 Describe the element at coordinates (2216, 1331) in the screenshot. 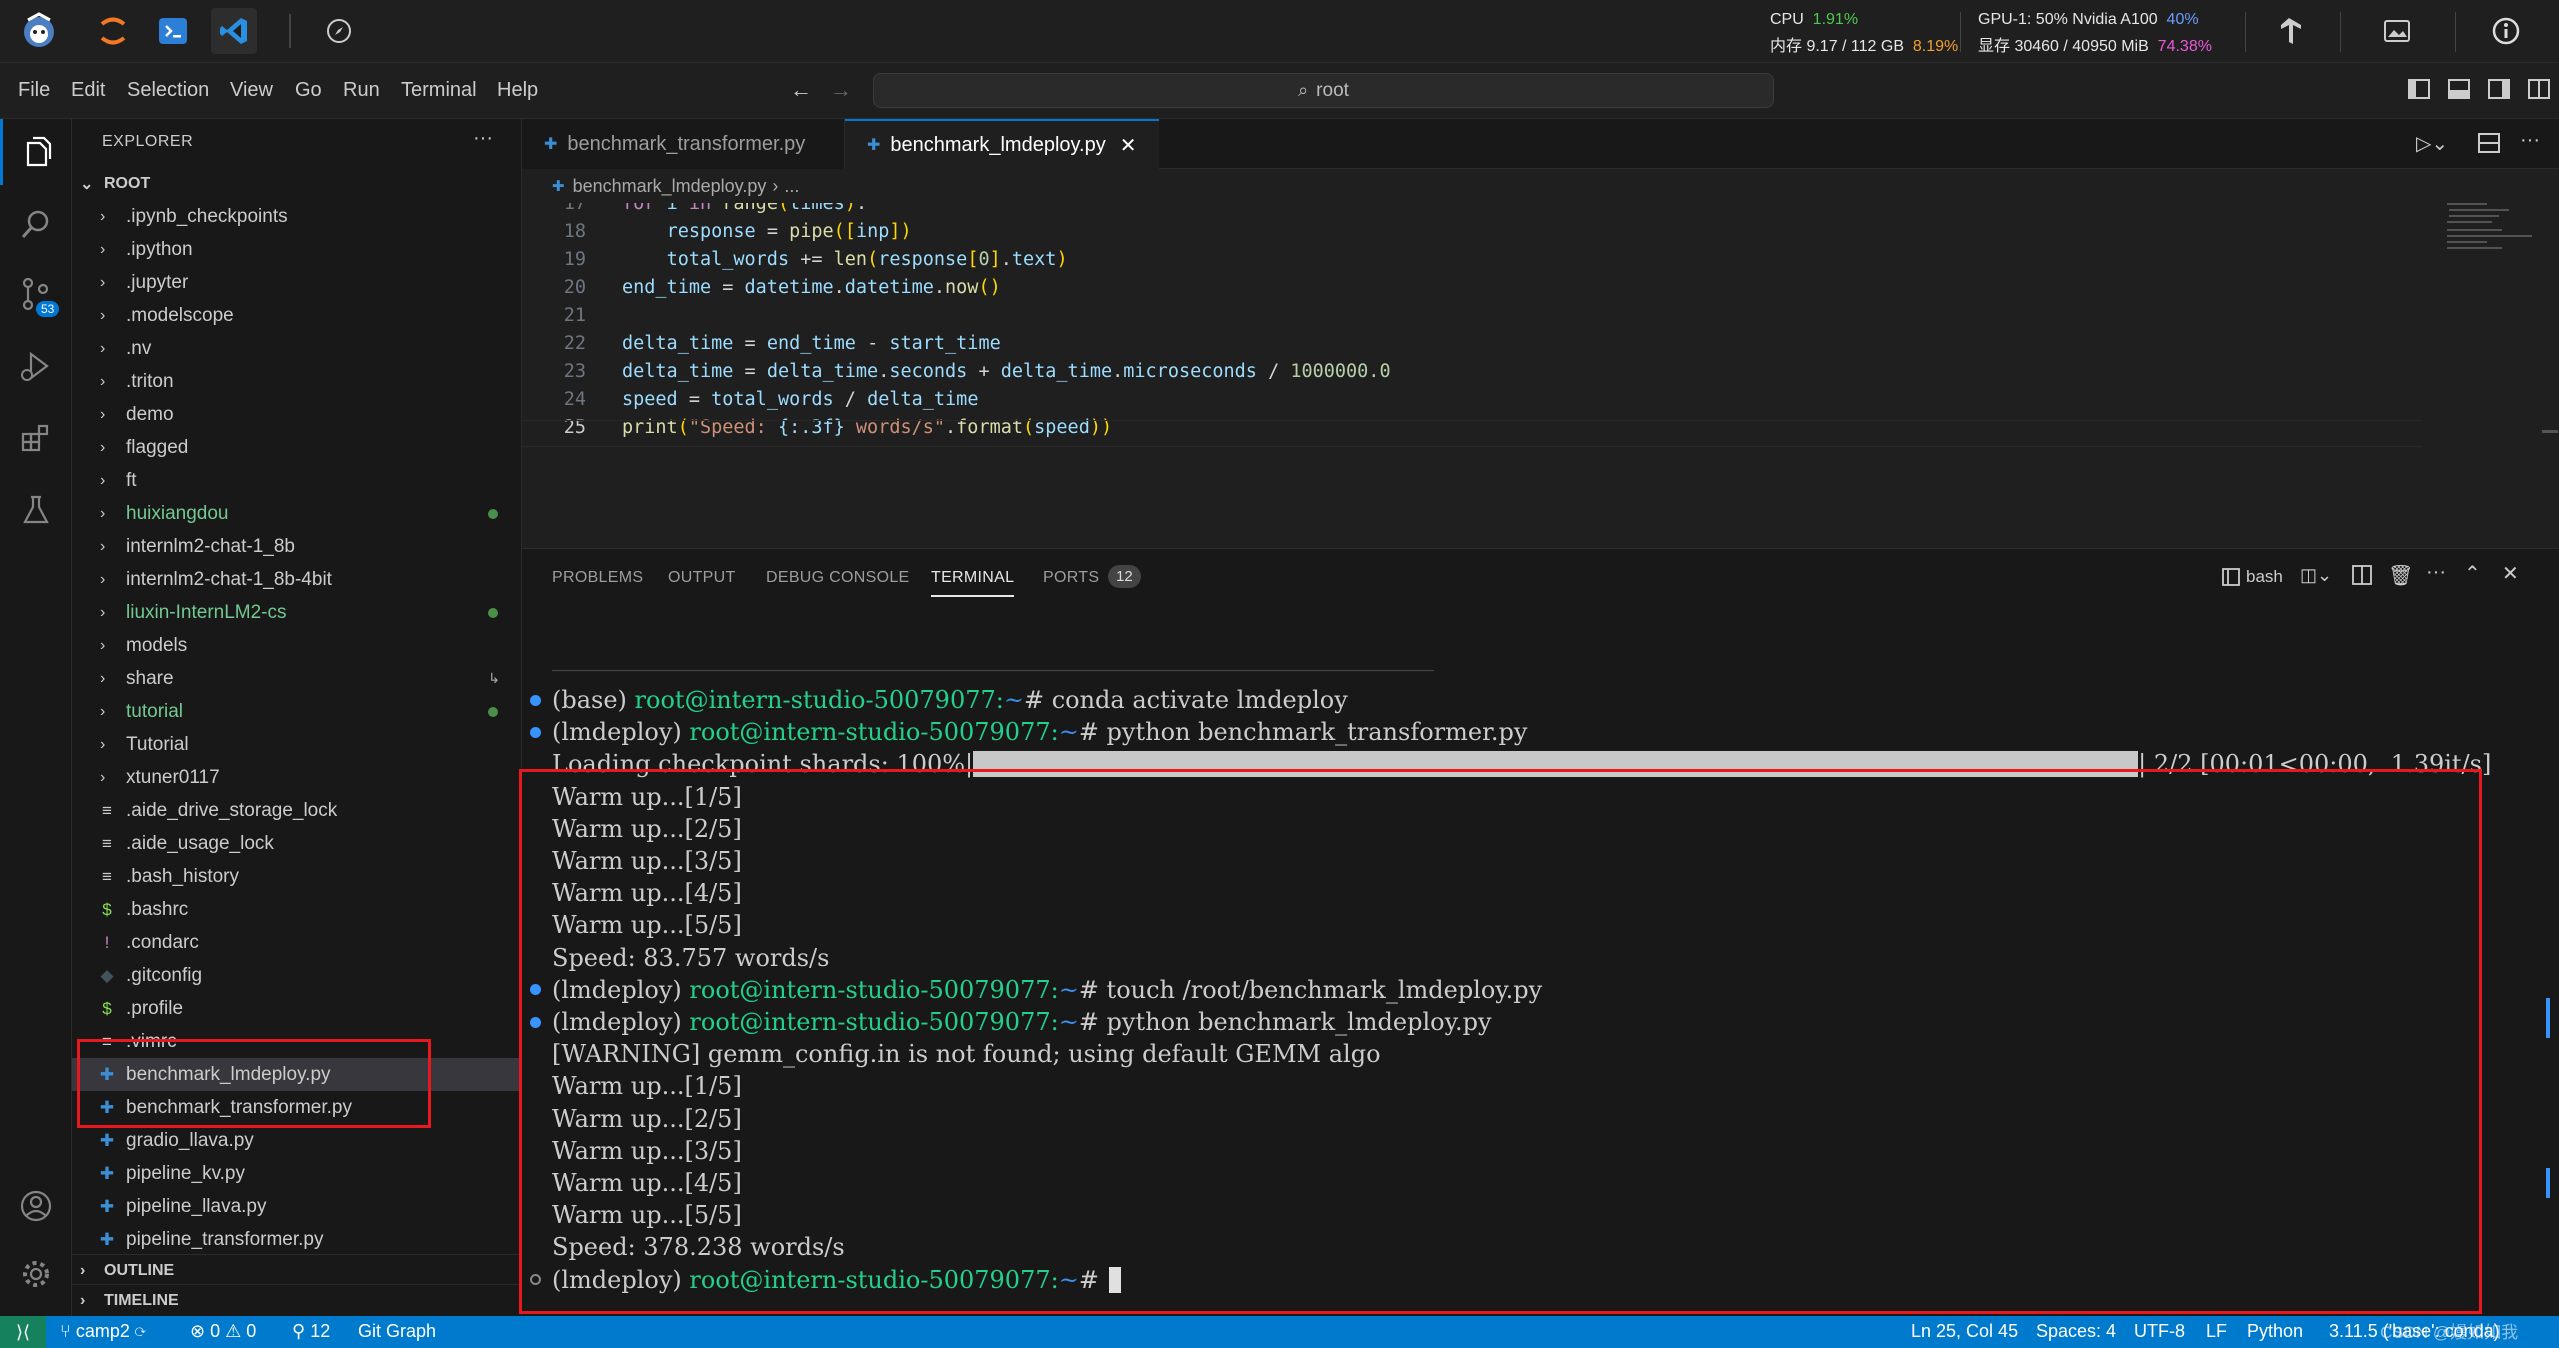

I see `eol: LF` at that location.